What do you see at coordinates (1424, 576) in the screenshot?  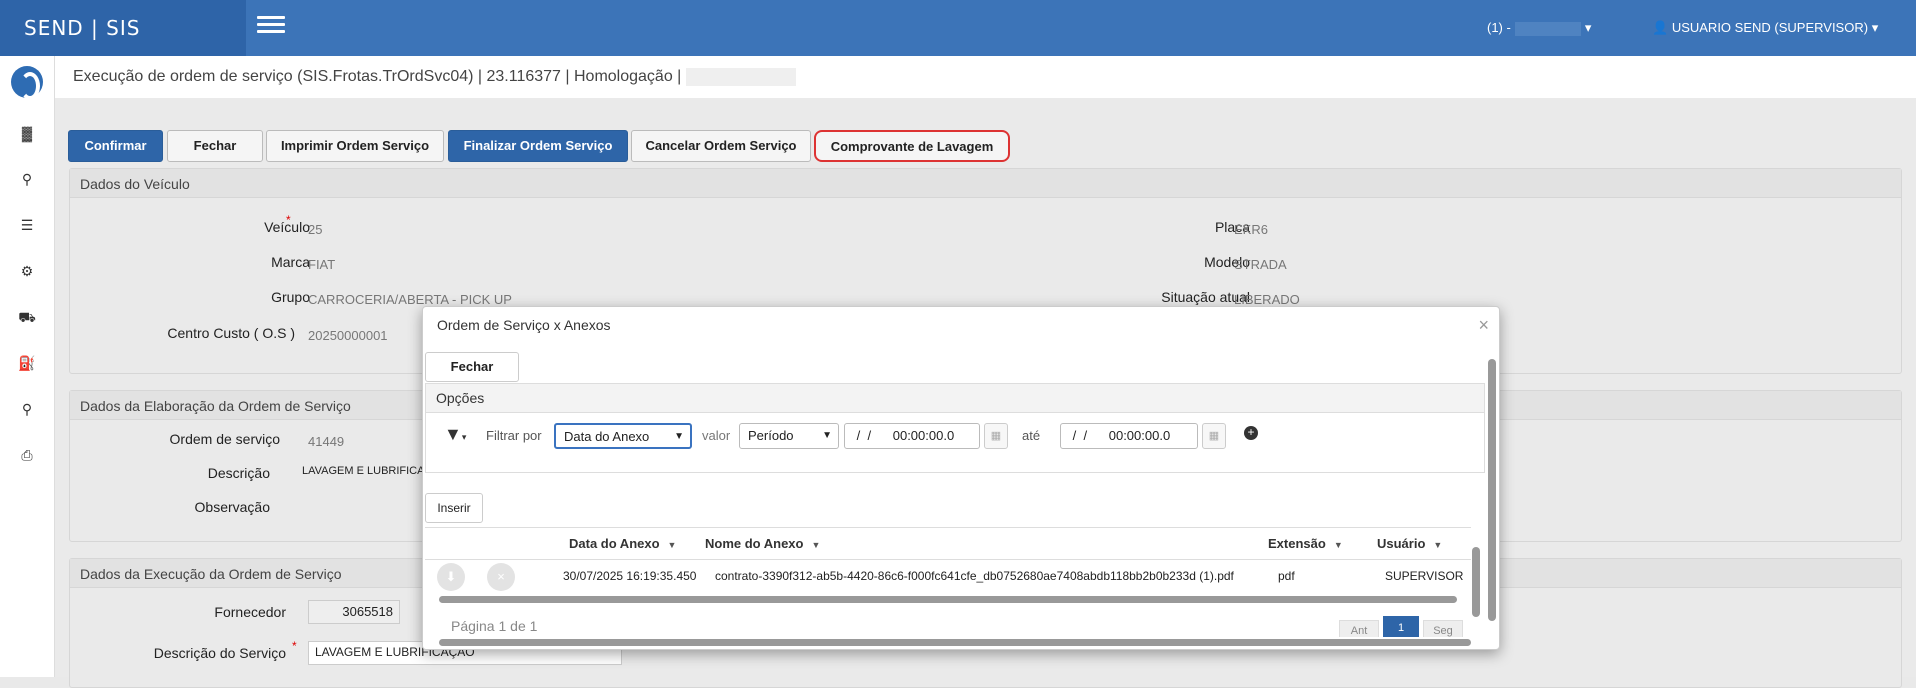 I see `cell-usuario: SUPERVISOR` at bounding box center [1424, 576].